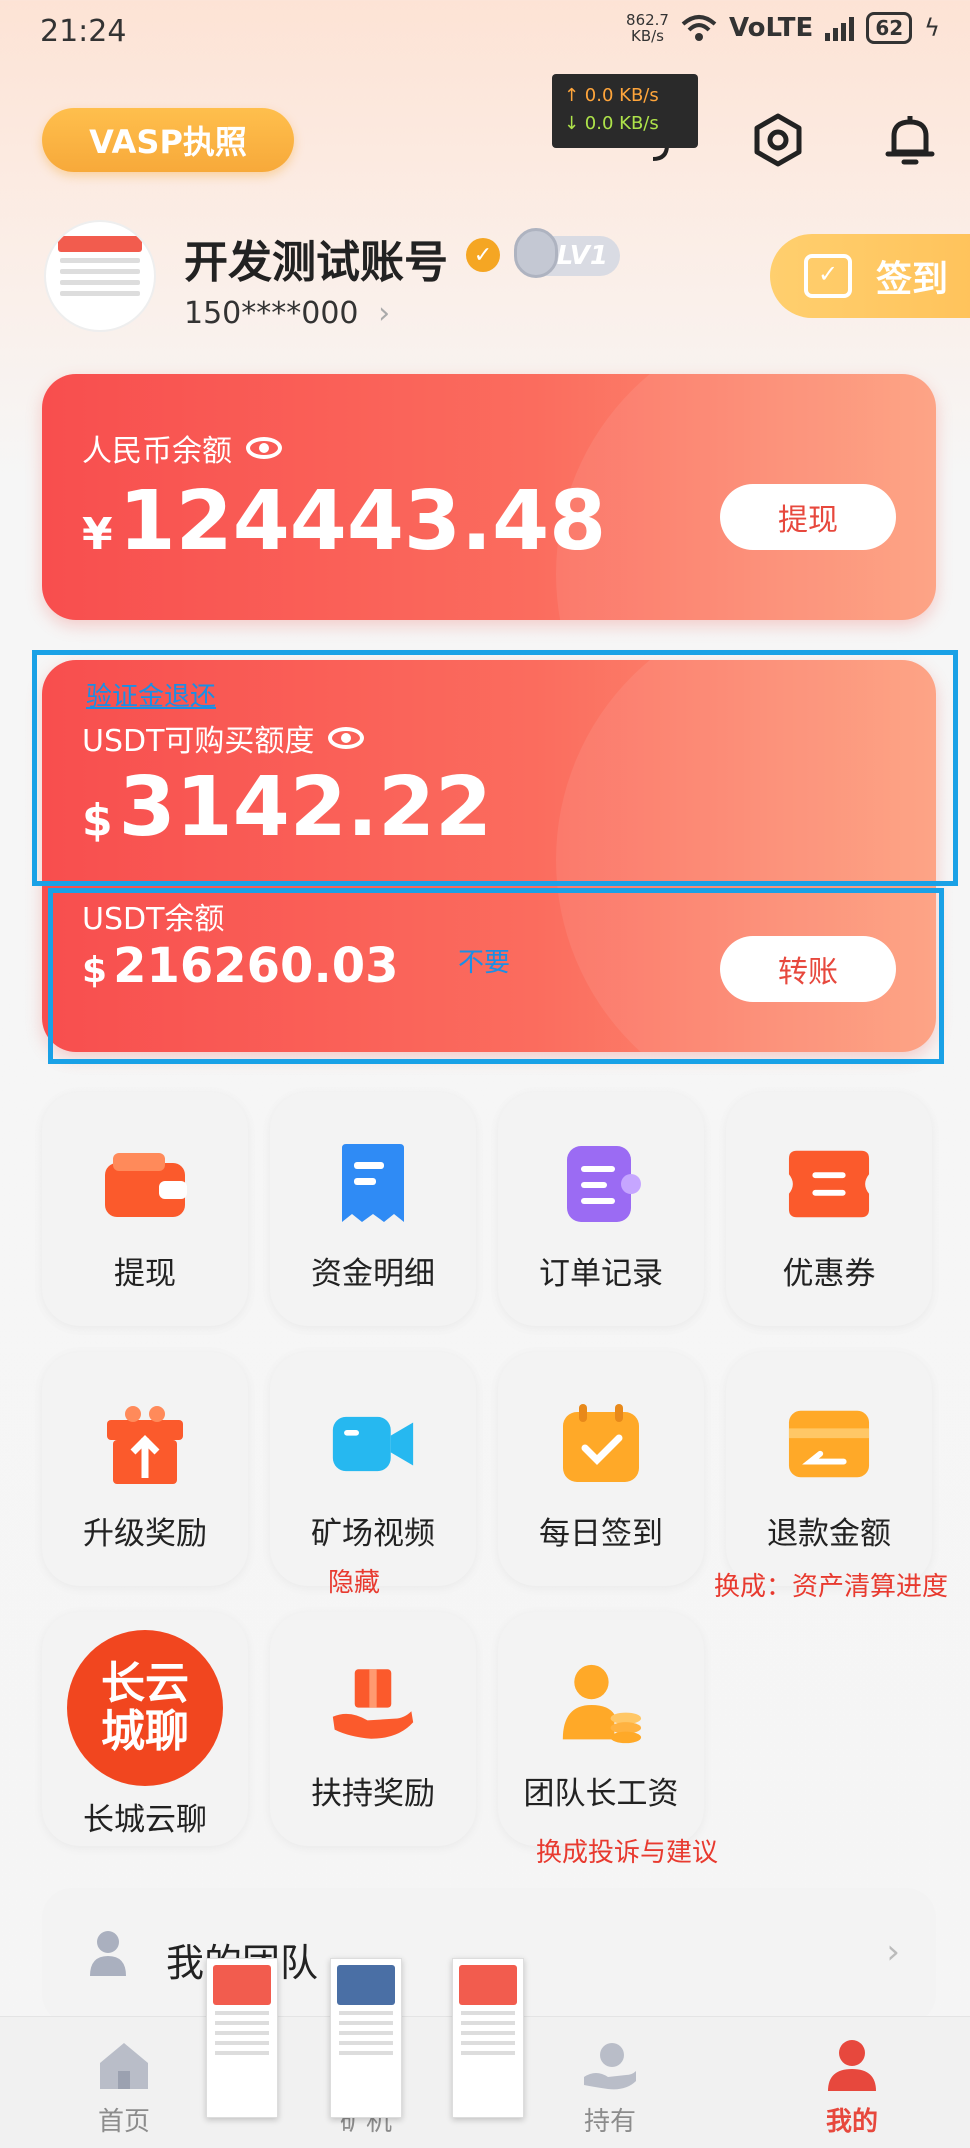  Describe the element at coordinates (151, 697) in the screenshot. I see `annotation-deposit-refund: 验证金退还` at that location.